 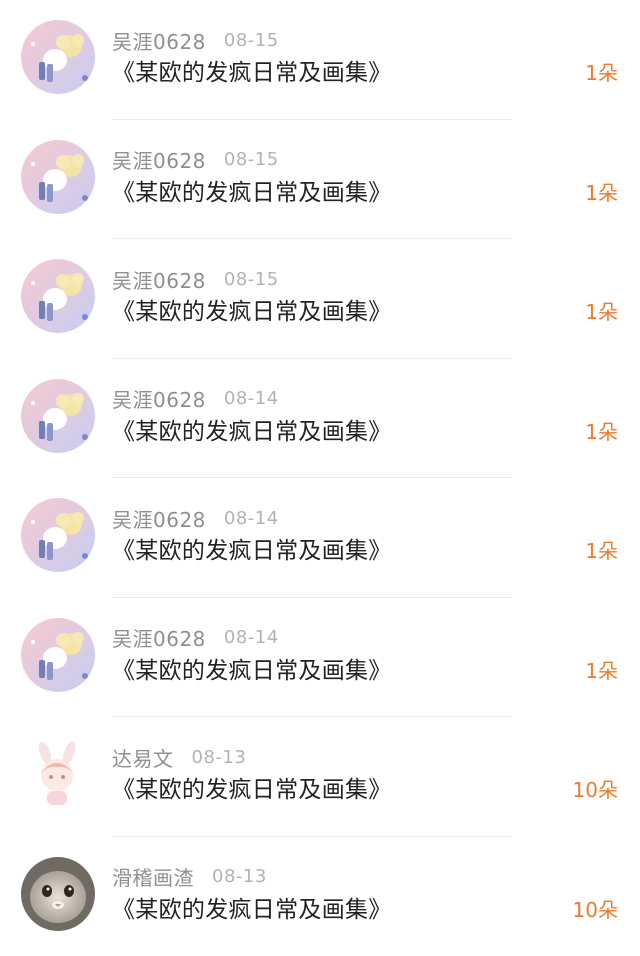 I want to click on bunny-girl-avatar-icon, so click(x=58, y=774).